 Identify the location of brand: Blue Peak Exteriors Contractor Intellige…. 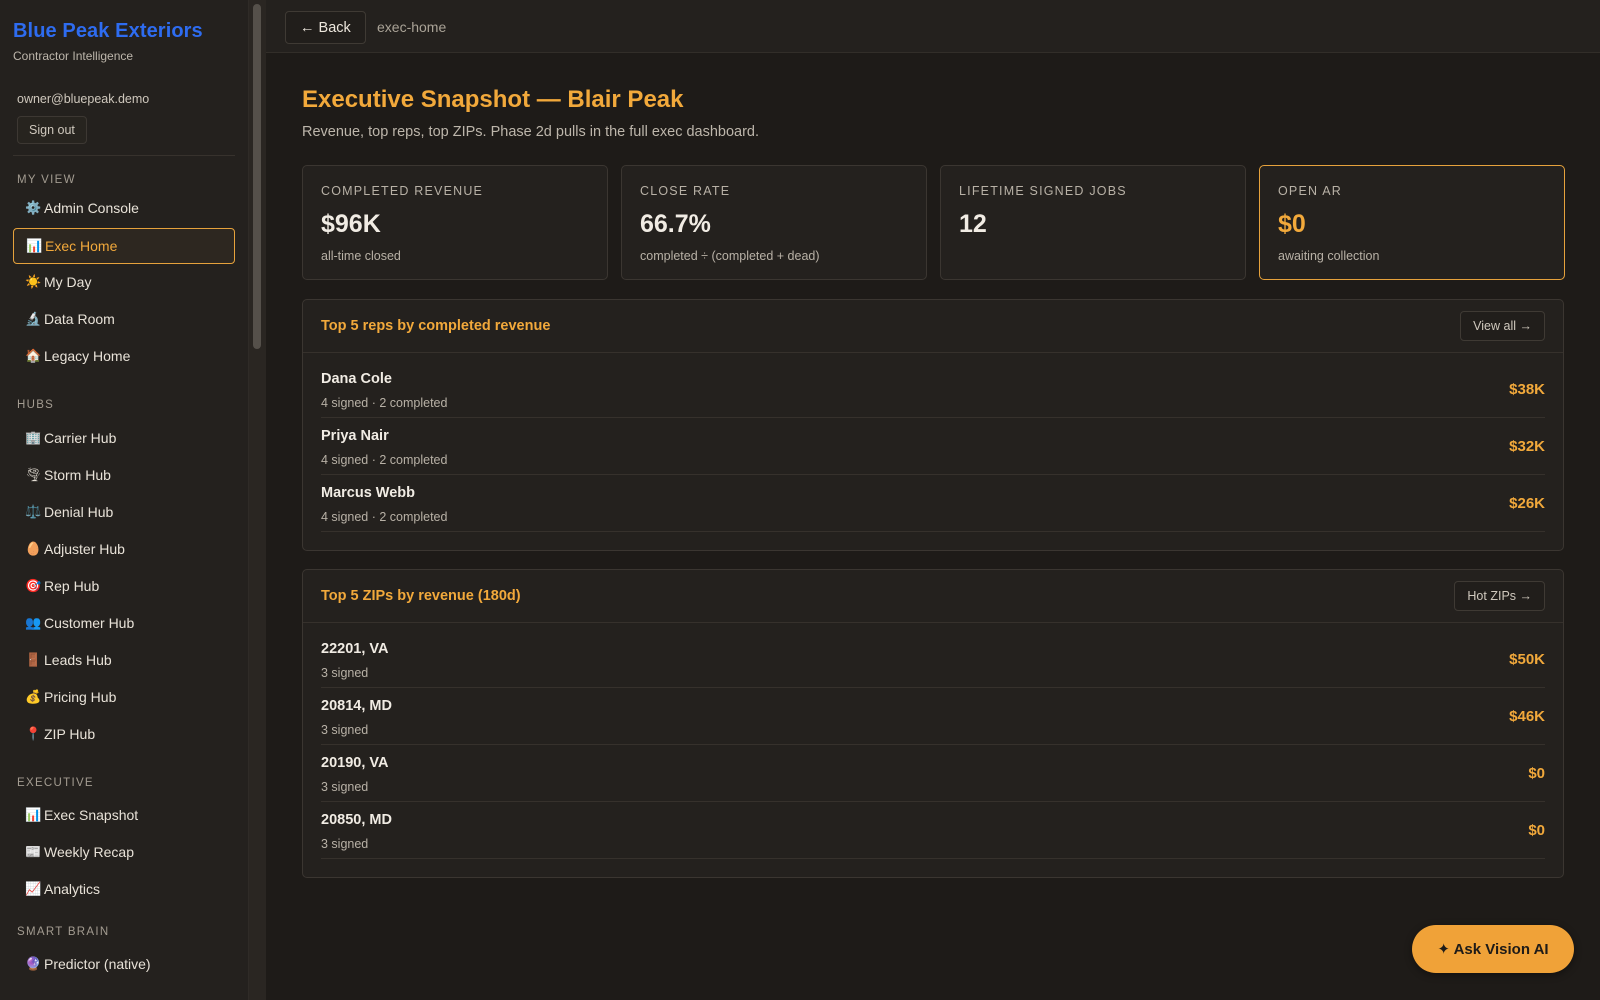
(108, 41).